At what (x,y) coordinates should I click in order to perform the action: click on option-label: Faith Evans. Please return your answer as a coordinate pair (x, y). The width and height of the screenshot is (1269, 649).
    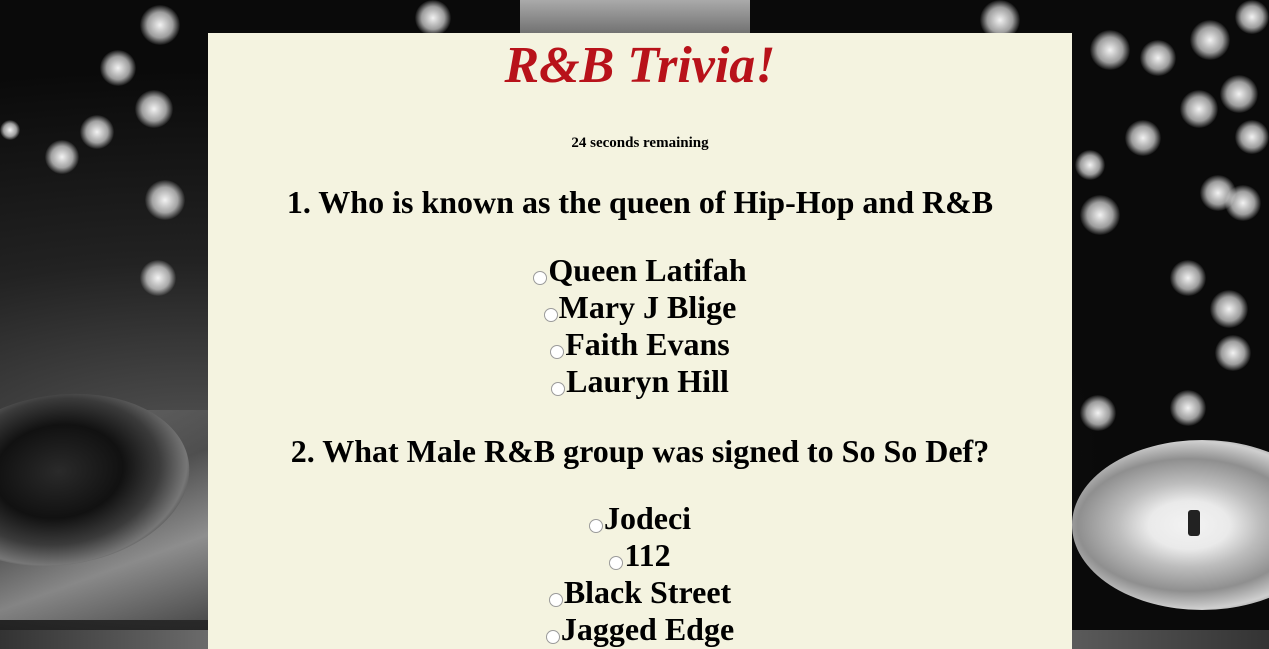
    Looking at the image, I should click on (647, 344).